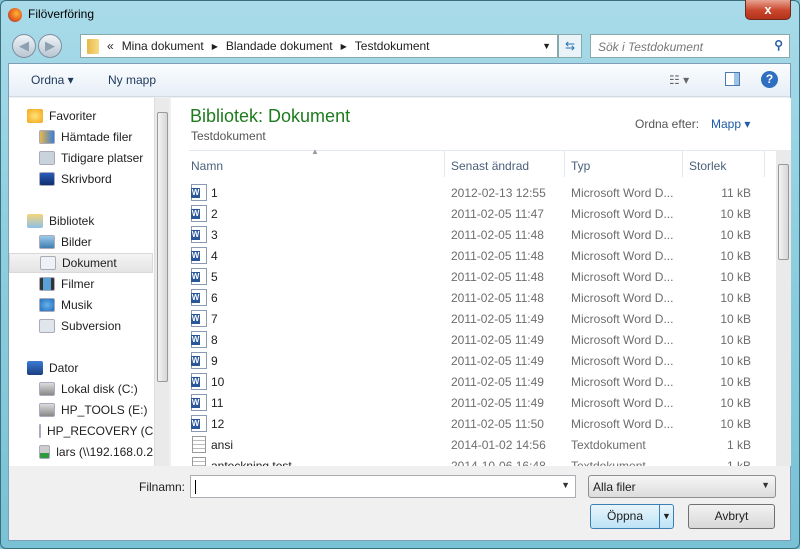 The height and width of the screenshot is (549, 800). I want to click on sidebar-item: Musik, so click(81, 305).